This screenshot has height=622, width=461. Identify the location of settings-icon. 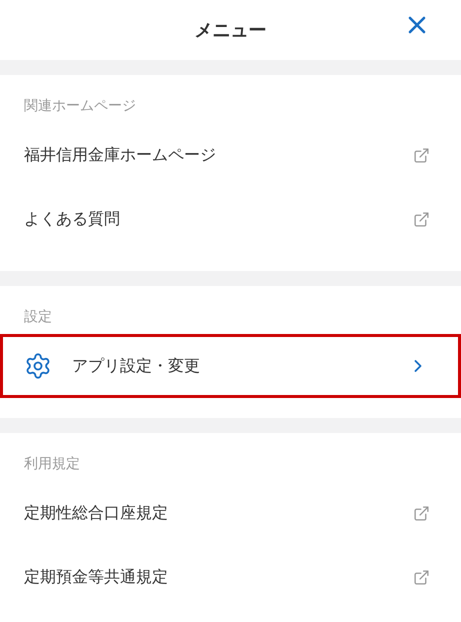
(38, 366).